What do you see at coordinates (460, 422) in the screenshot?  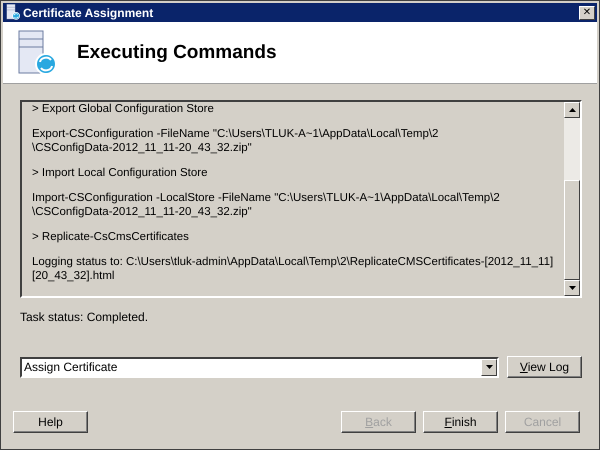 I see `dialog-button: Finish` at bounding box center [460, 422].